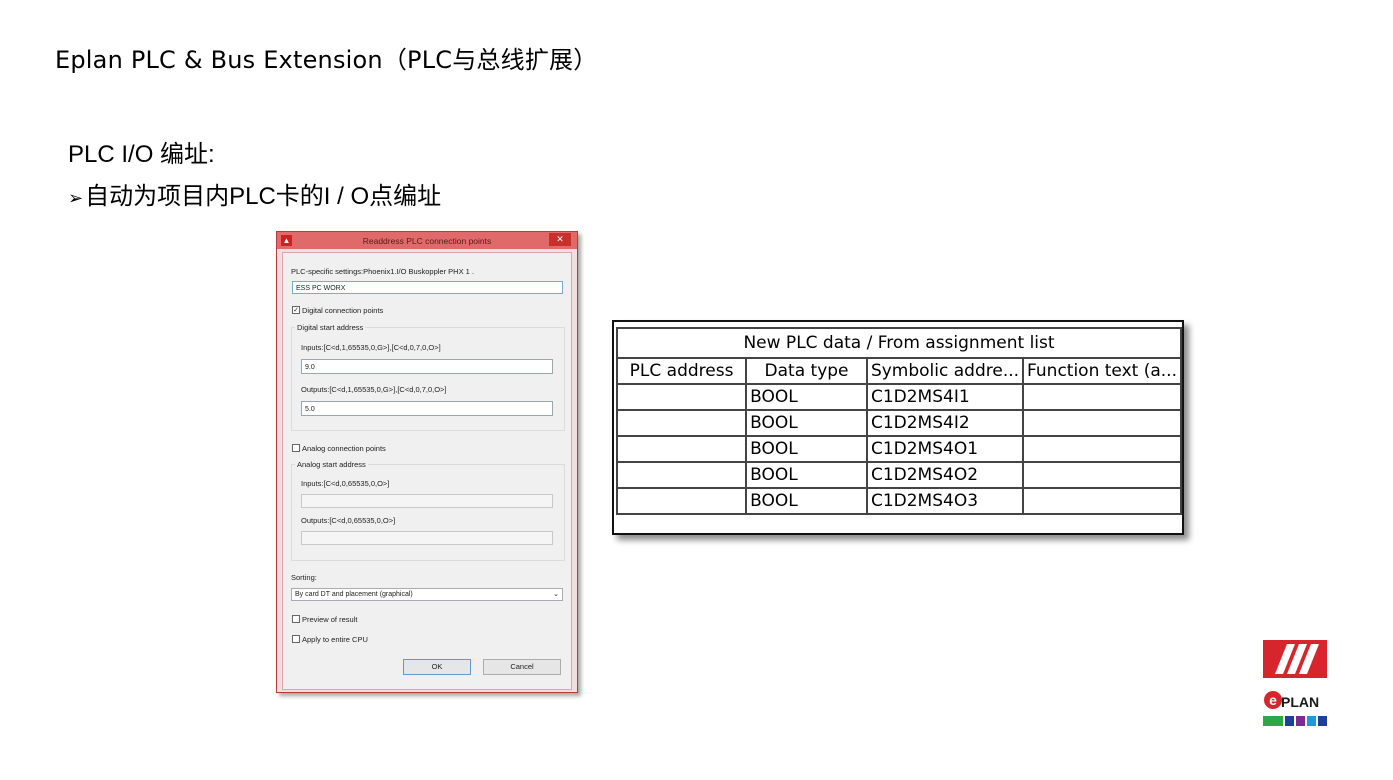 The width and height of the screenshot is (1393, 780). I want to click on table-cell: C1D2MS4I1, so click(945, 397).